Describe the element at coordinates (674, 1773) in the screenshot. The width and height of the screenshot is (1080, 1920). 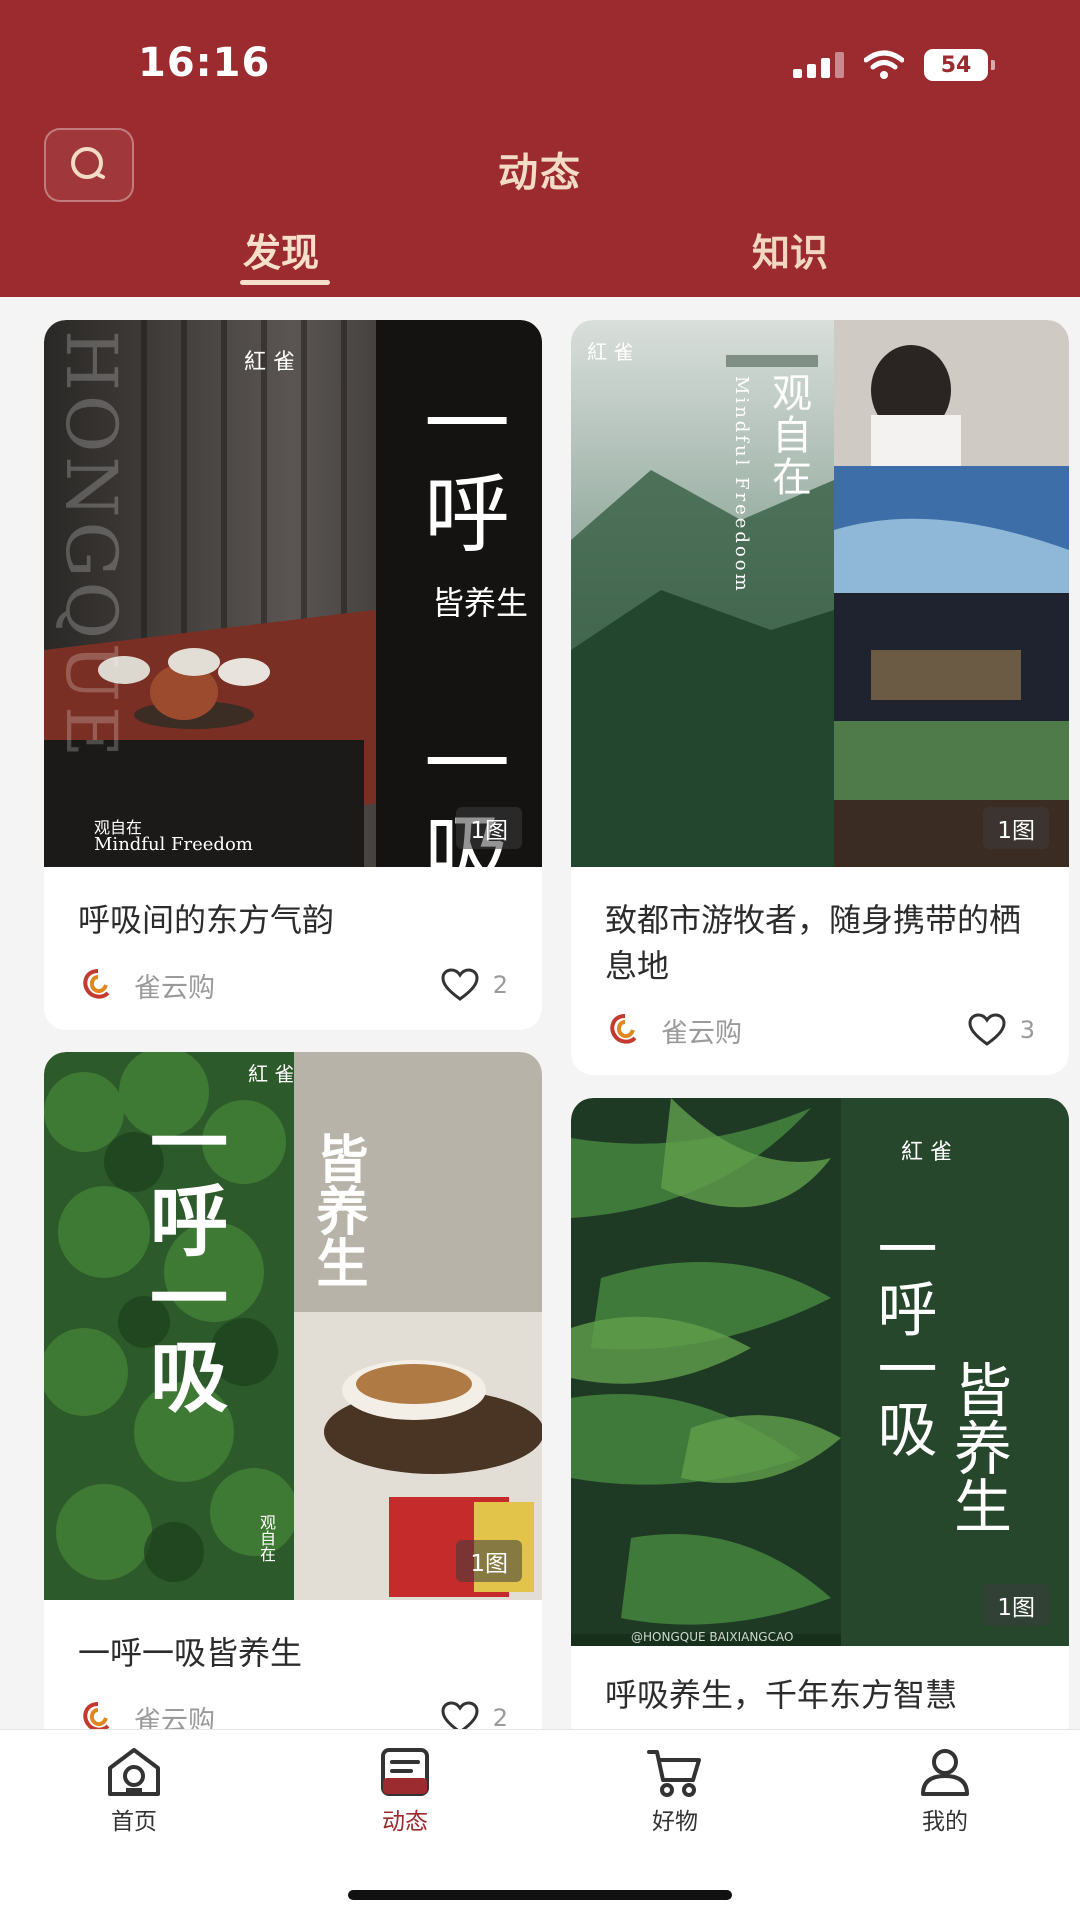
I see `cart-icon` at that location.